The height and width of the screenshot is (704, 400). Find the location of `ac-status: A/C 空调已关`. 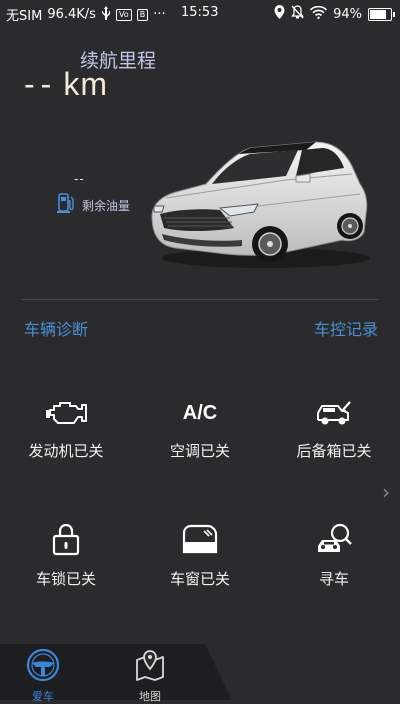

ac-status: A/C 空调已关 is located at coordinates (200, 429).